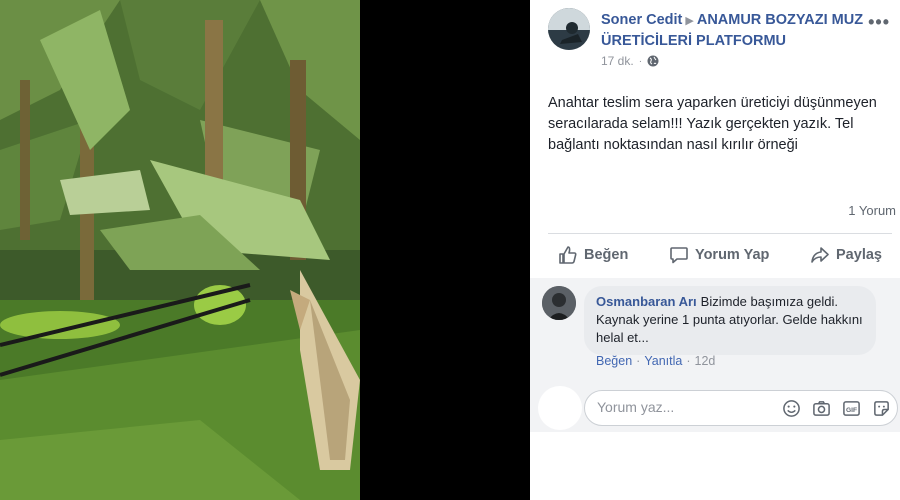 This screenshot has height=500, width=900. Describe the element at coordinates (641, 20) in the screenshot. I see `author-name: Soner Cedit` at that location.